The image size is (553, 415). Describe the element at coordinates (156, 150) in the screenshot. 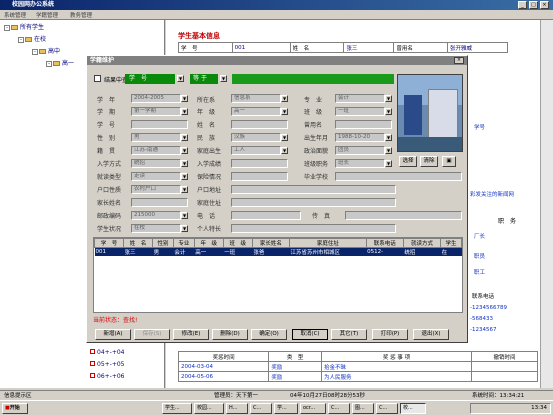

I see `native-place-select: 江苏-南通` at that location.